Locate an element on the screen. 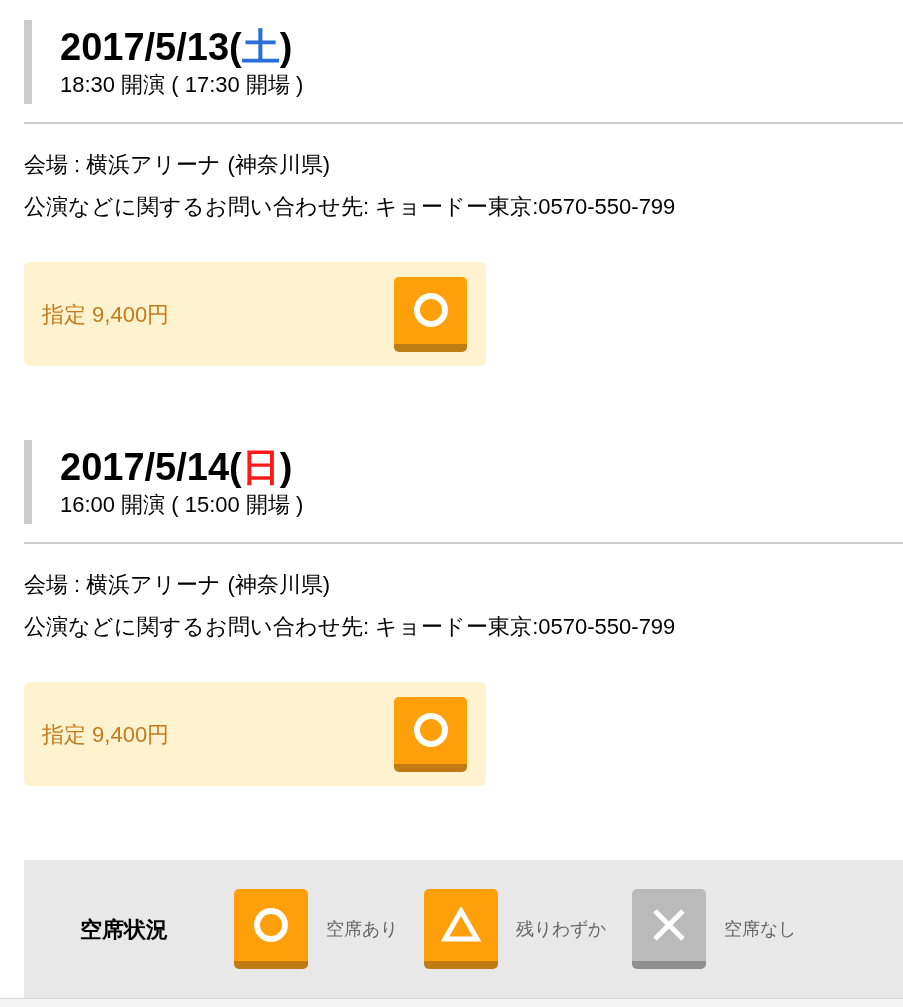 Image resolution: width=903 pixels, height=1007 pixels. legend-title: 空席状況 is located at coordinates (124, 929).